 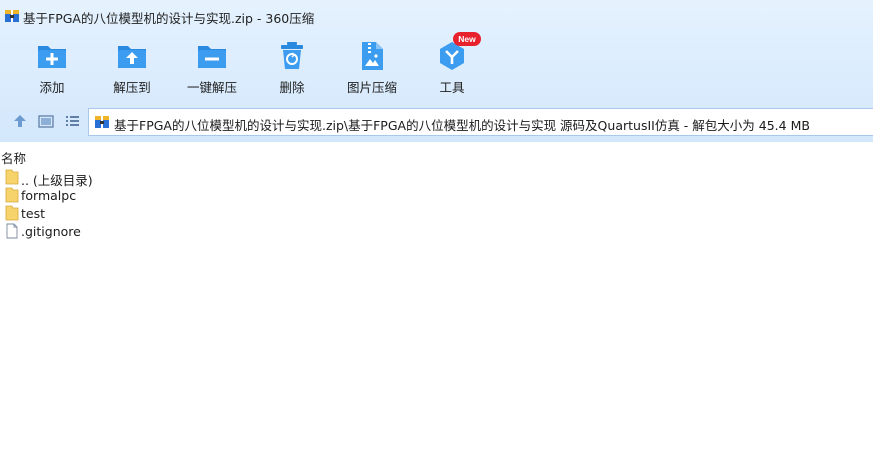 What do you see at coordinates (292, 87) in the screenshot?
I see `delete-label: 删除` at bounding box center [292, 87].